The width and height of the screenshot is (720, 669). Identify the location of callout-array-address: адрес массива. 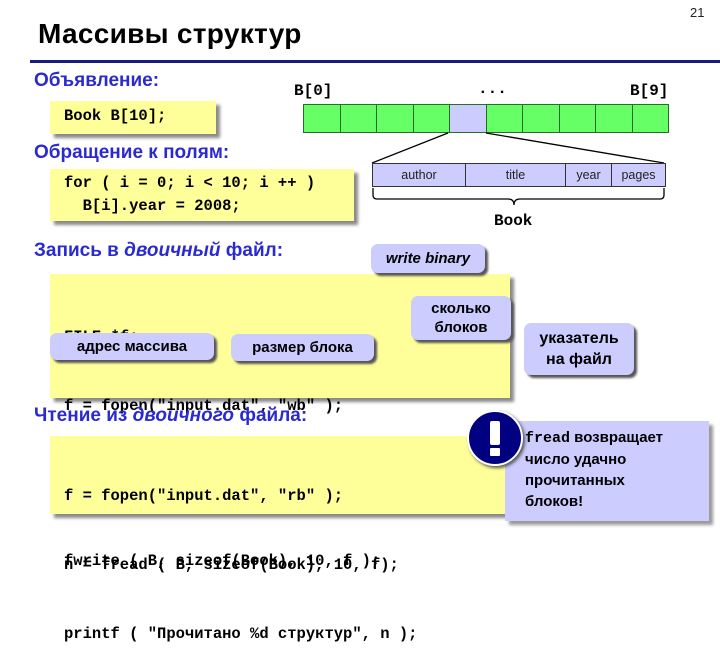
(132, 346).